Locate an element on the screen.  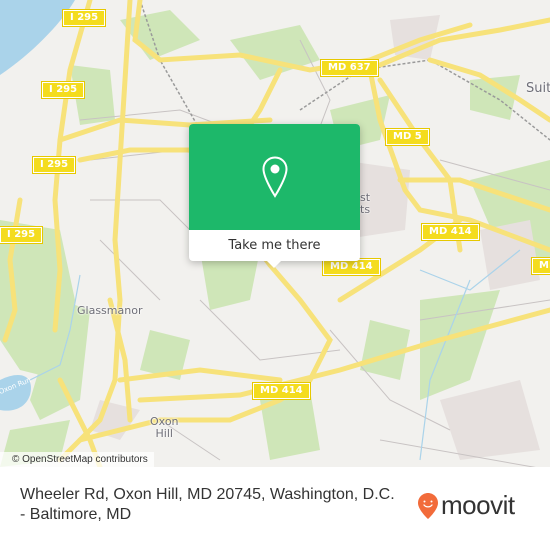
place-label-forest-heights: st ts is located at coordinates (365, 204).